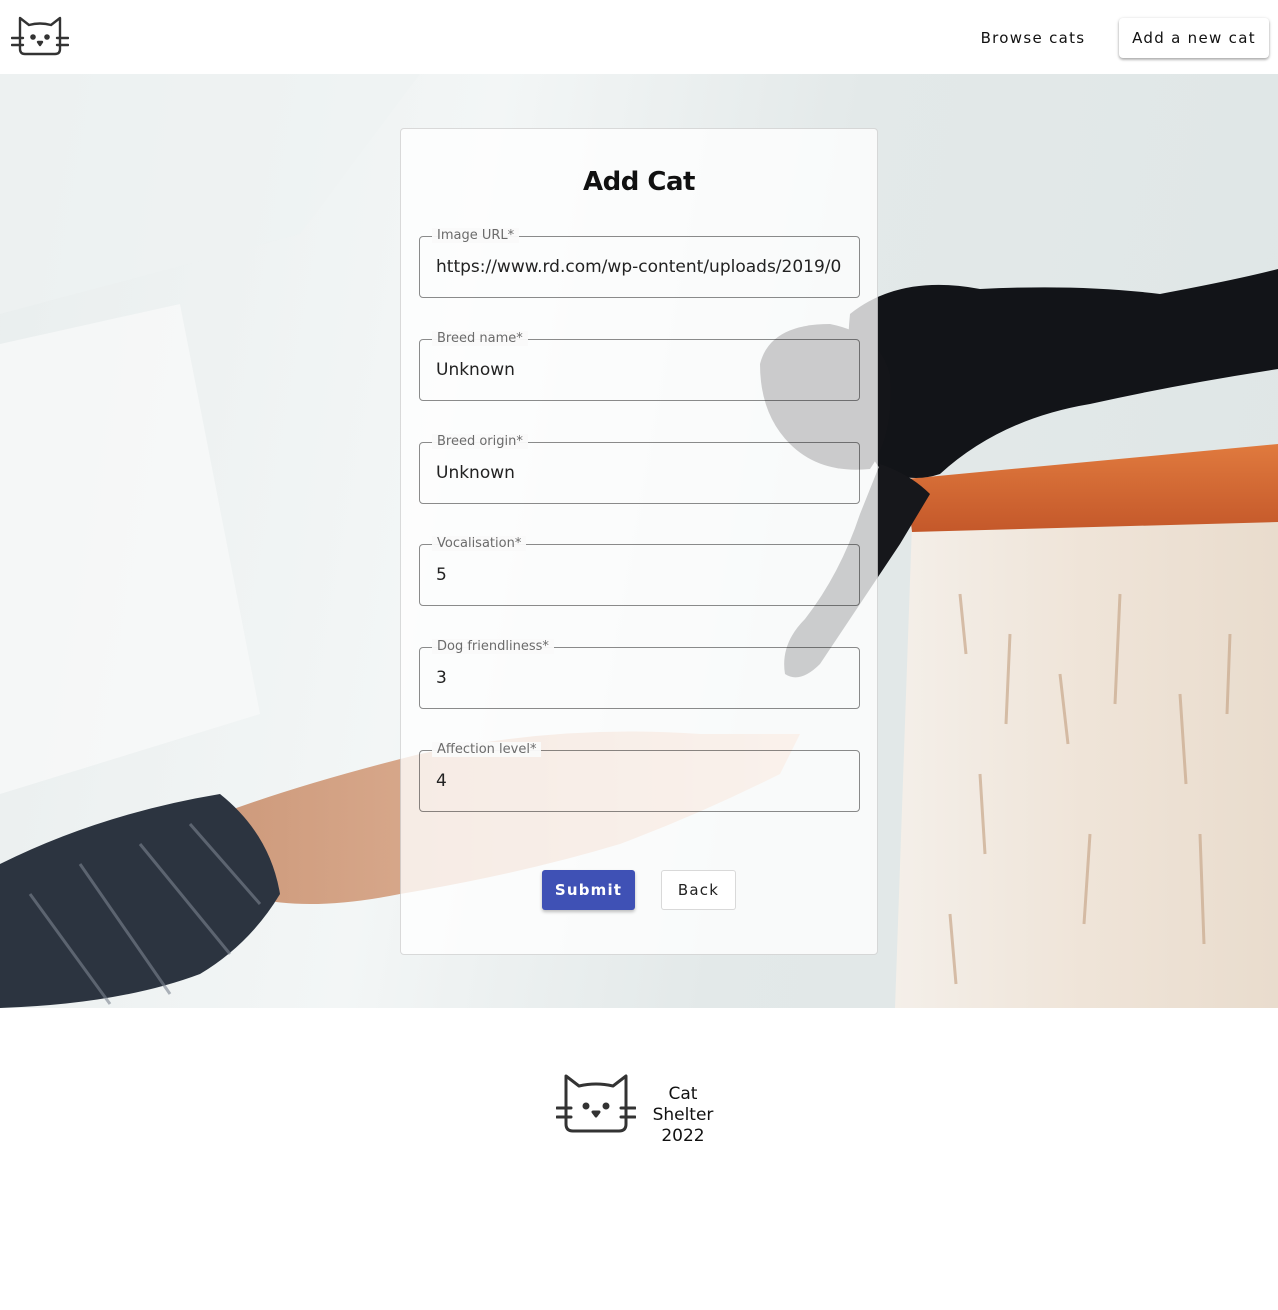  What do you see at coordinates (476, 235) in the screenshot?
I see `image-url-label: Image URL*` at bounding box center [476, 235].